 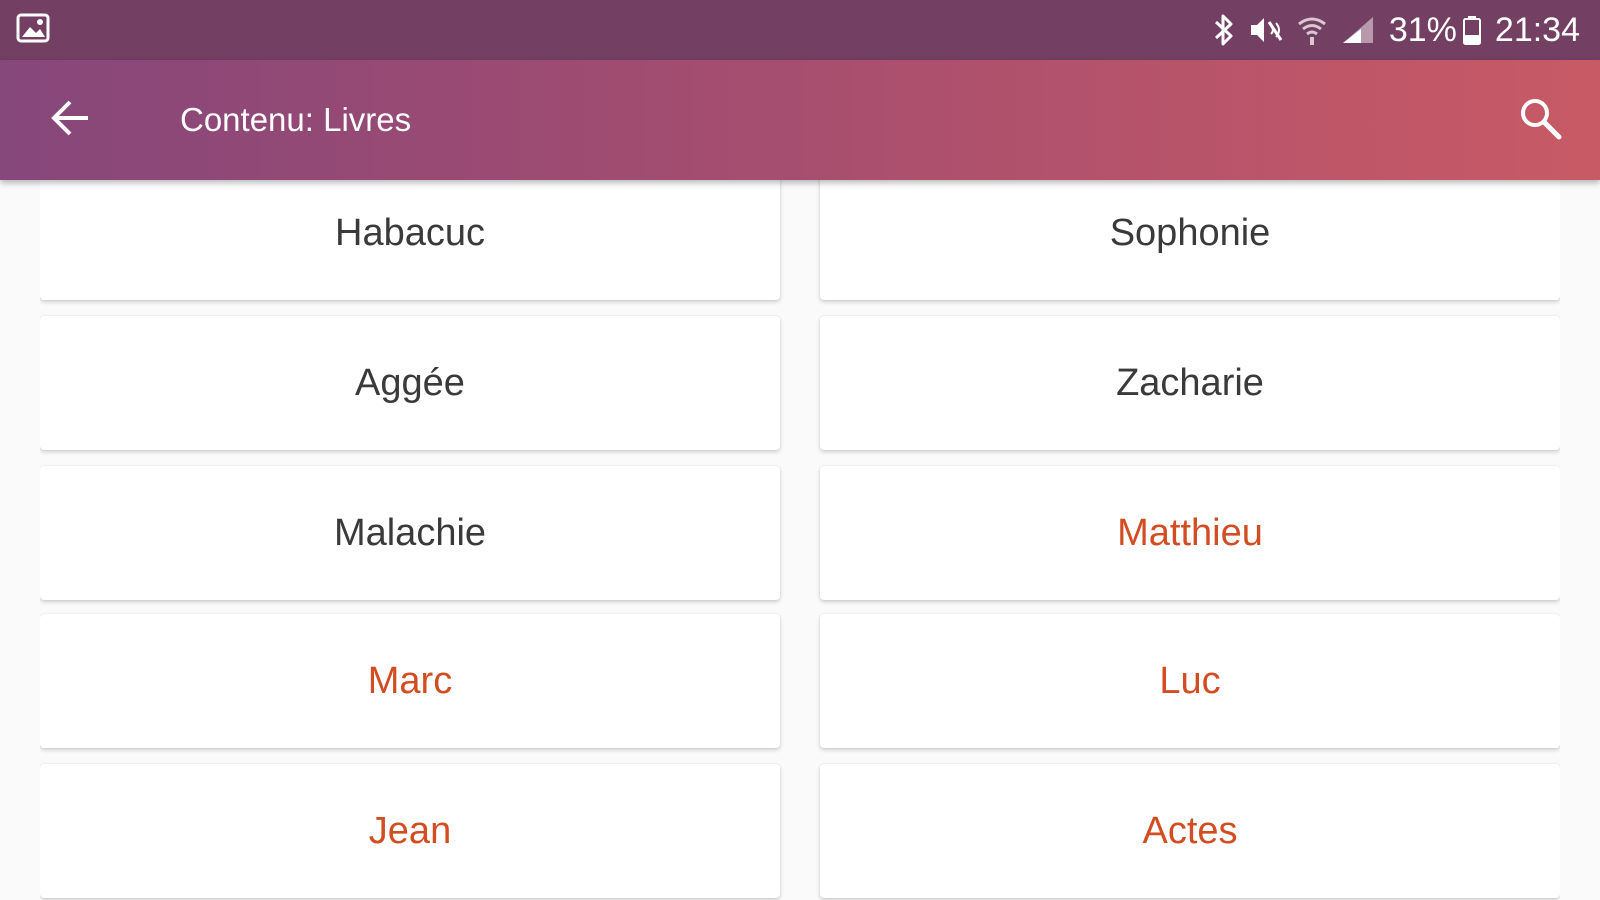 I want to click on book-label: Matthieu, so click(x=1190, y=532).